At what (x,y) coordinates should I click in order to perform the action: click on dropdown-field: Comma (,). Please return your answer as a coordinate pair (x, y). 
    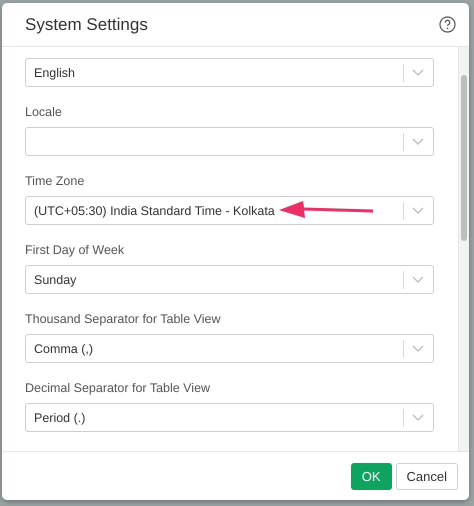
    Looking at the image, I should click on (229, 348).